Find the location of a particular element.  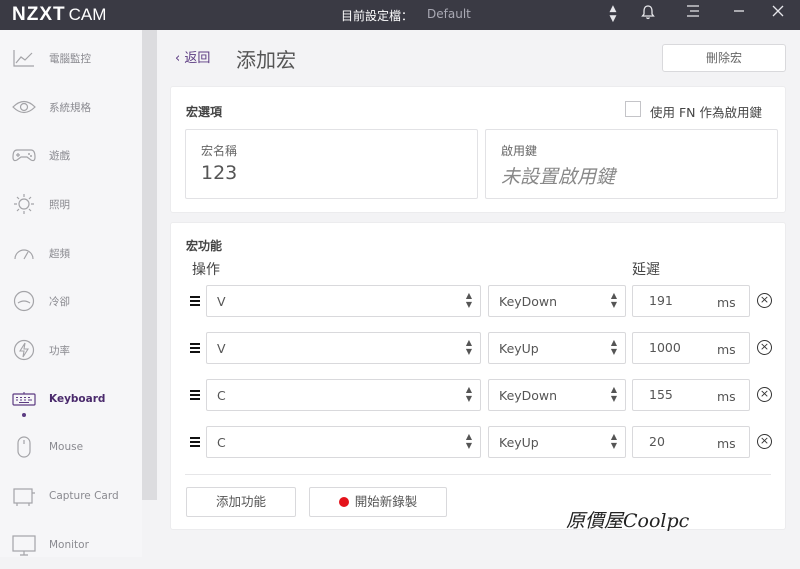

sidebar-item-lighting: 照明 is located at coordinates (71, 204).